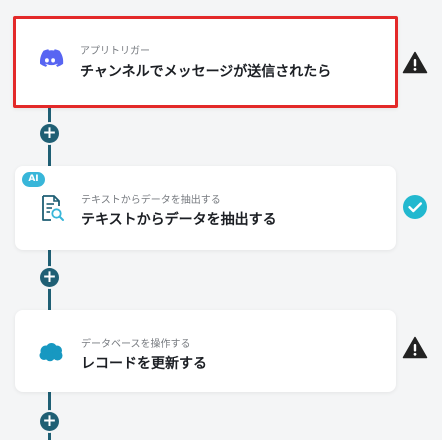 The image size is (442, 440). I want to click on step-title: テキストからデータを抽出する, so click(179, 220).